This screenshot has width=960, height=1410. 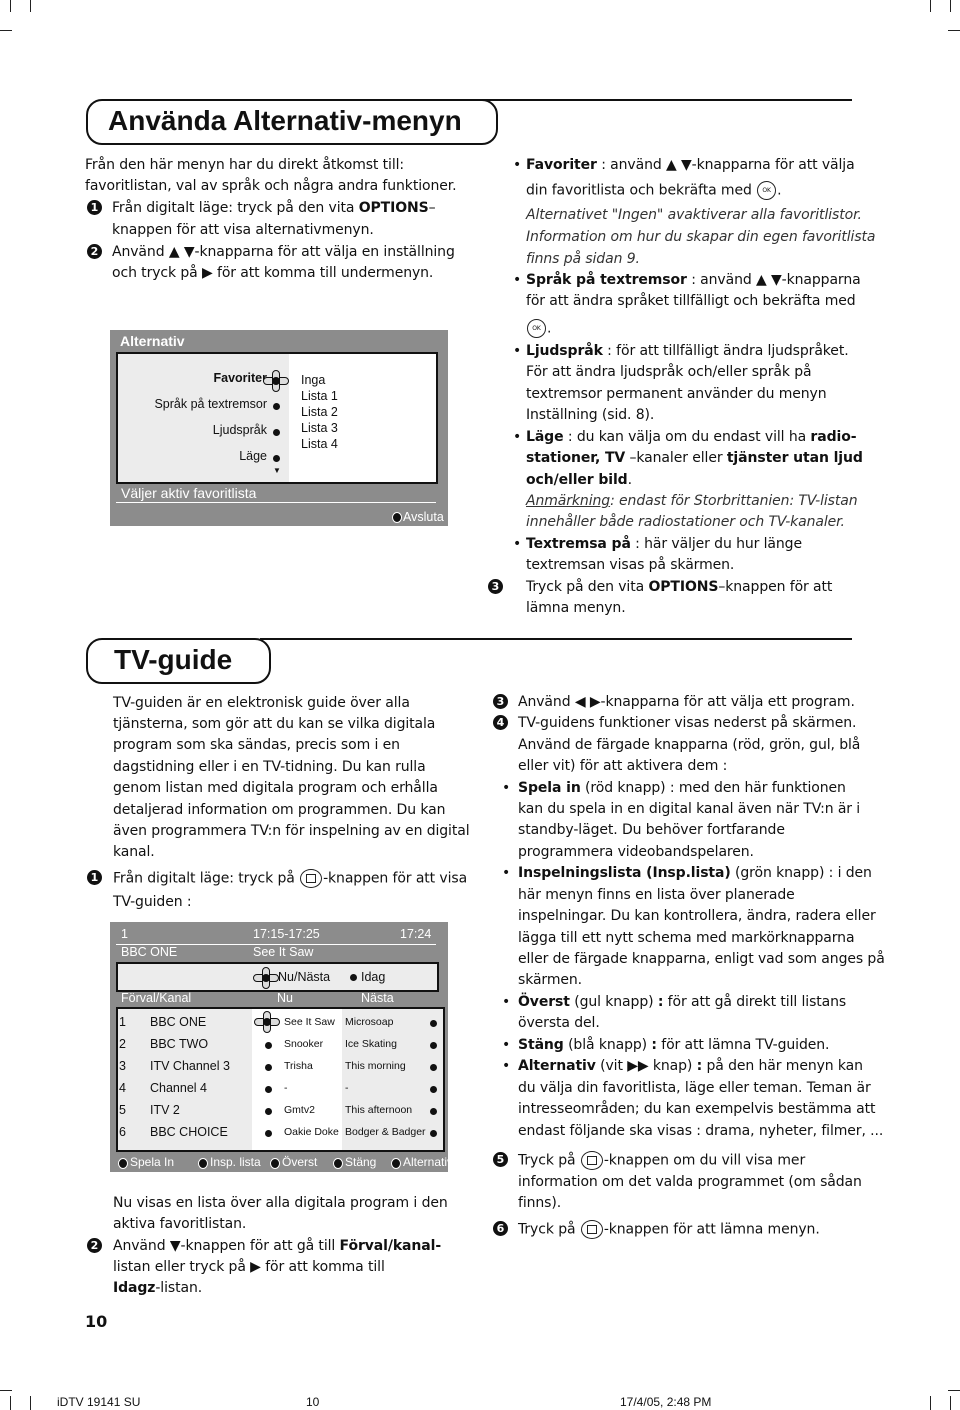 I want to click on text: -knappen för att lämna menyn., so click(x=711, y=1229).